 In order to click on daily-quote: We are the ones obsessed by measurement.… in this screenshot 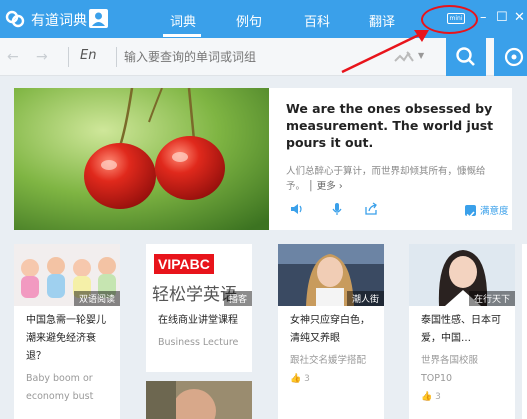, I will do `click(390, 125)`.